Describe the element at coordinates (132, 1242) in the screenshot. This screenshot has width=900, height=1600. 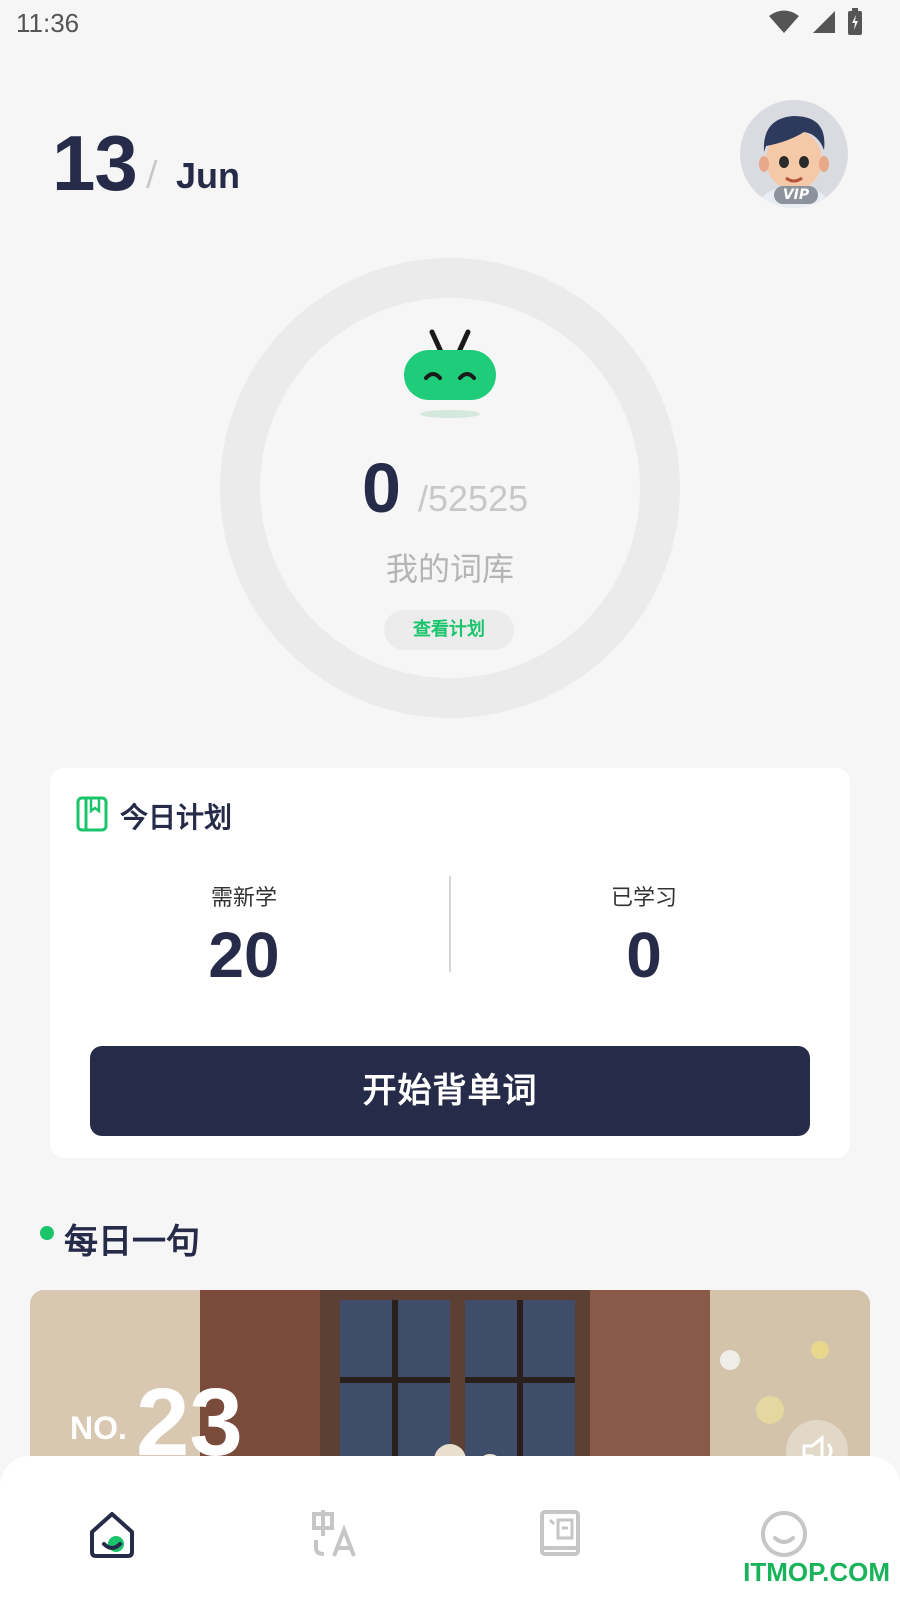
I see `daily-sentence-title: 每日一句` at that location.